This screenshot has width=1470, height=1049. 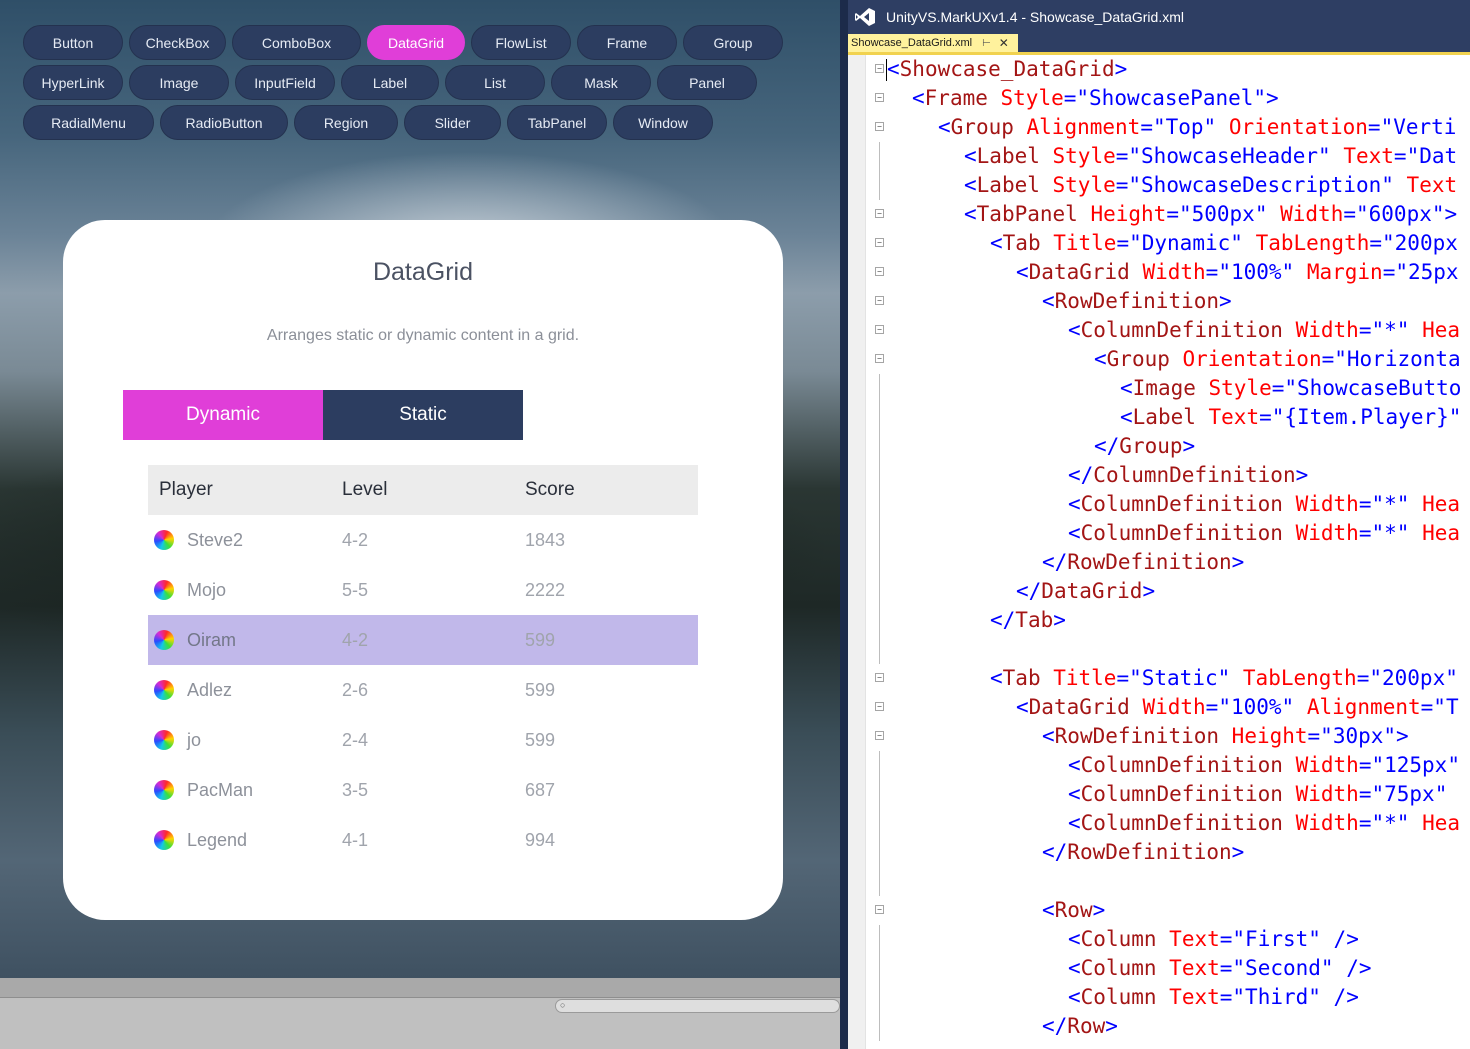 What do you see at coordinates (606, 490) in the screenshot?
I see `header-score: Score` at bounding box center [606, 490].